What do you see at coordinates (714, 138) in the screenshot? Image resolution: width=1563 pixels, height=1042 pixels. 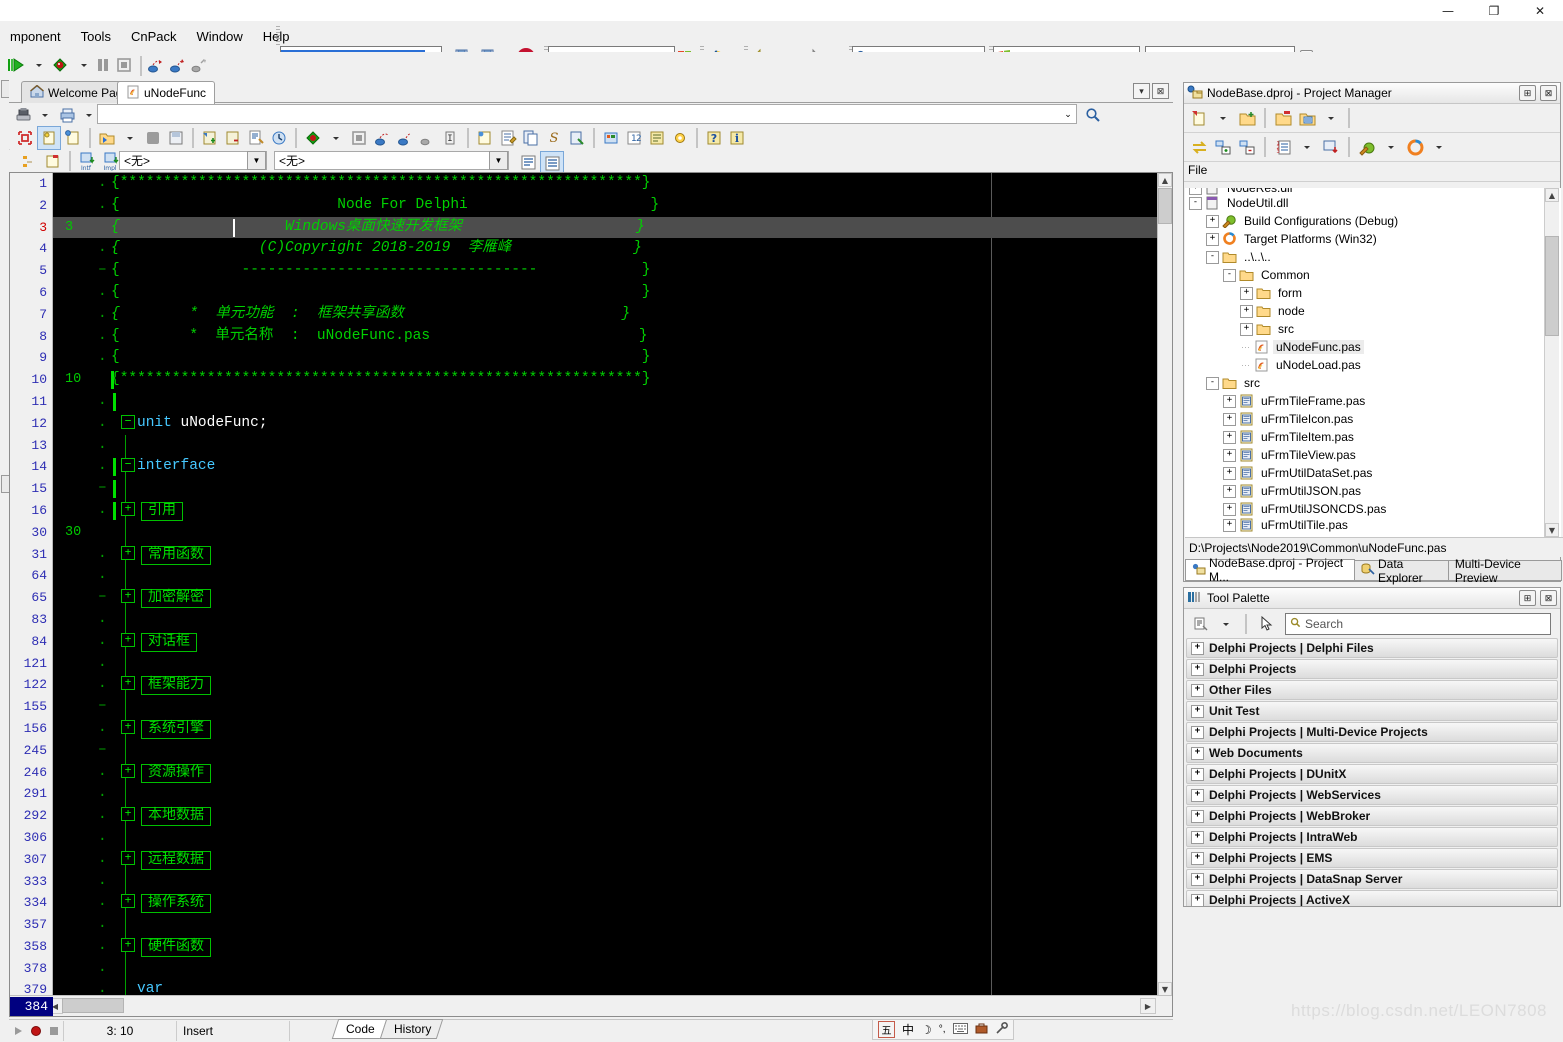 I see `help-question-icon: ?` at bounding box center [714, 138].